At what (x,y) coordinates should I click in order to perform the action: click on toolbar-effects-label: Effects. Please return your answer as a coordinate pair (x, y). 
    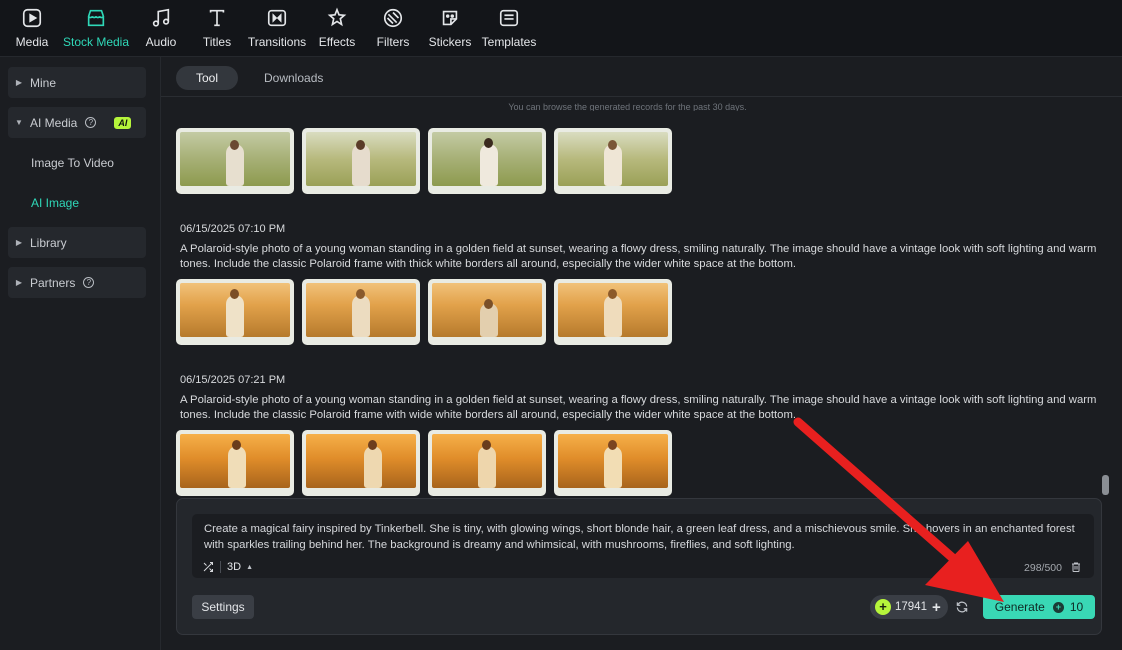
    Looking at the image, I should click on (337, 42).